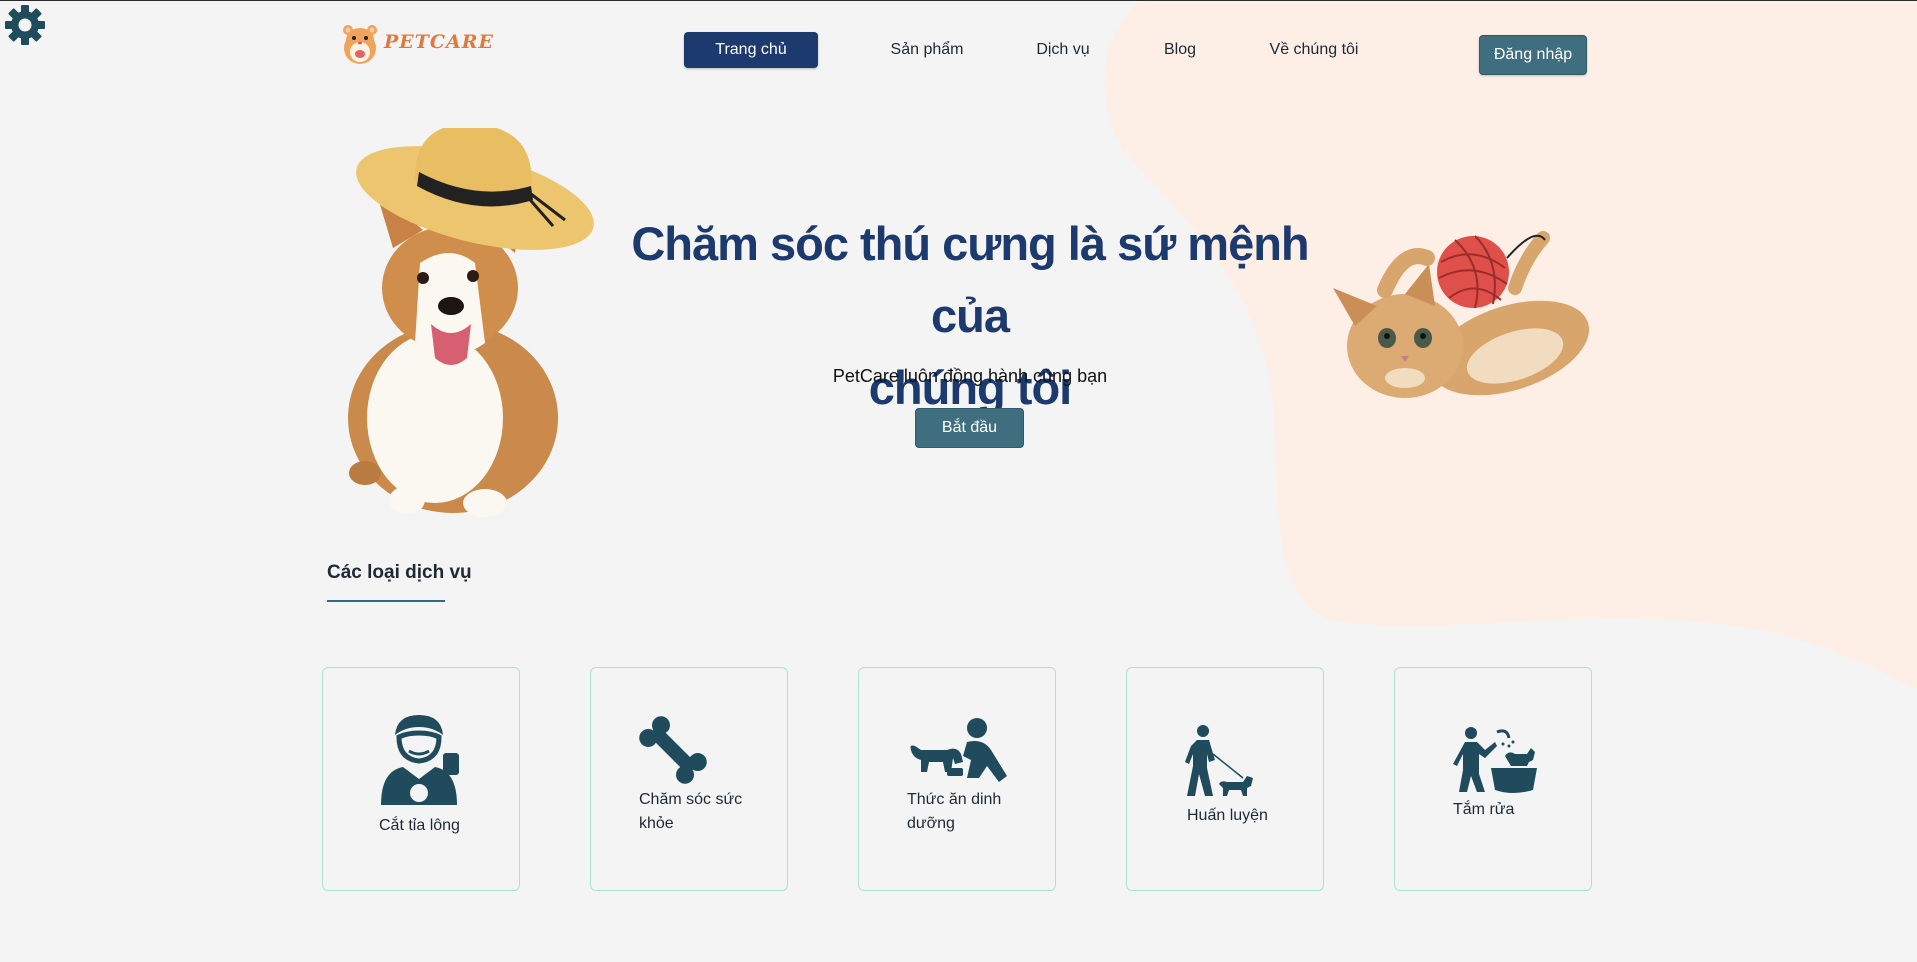 This screenshot has width=1917, height=962. I want to click on dog-walking-icon, so click(1219, 760).